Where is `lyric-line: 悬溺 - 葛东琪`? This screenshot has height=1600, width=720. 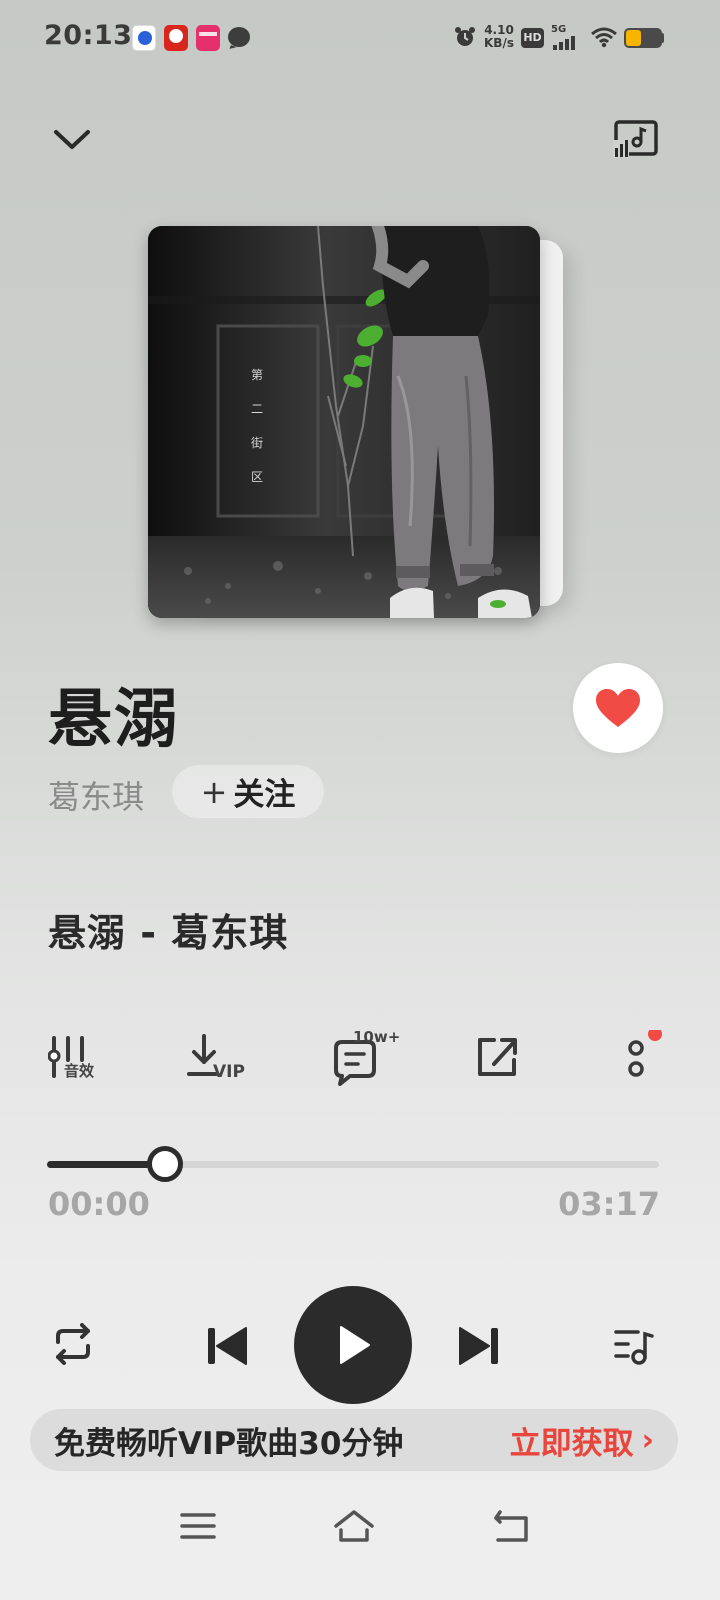 lyric-line: 悬溺 - 葛东琪 is located at coordinates (168, 929).